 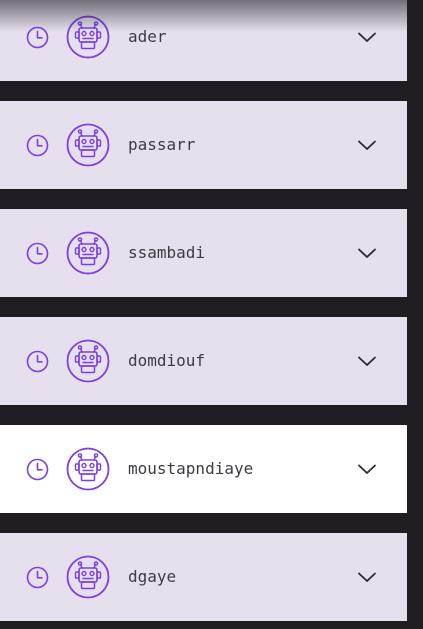 I want to click on scroll-gutter, so click(x=415, y=314).